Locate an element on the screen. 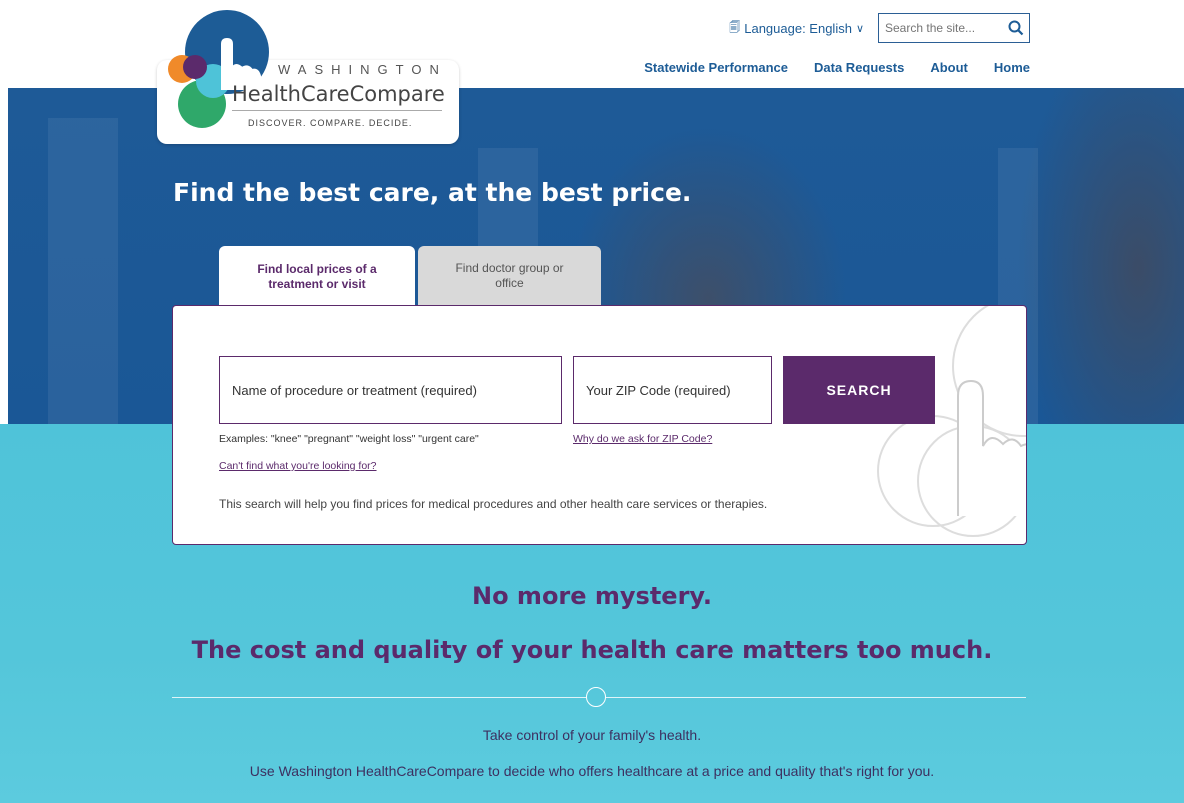  logo-state: WASHINGTON is located at coordinates (362, 69).